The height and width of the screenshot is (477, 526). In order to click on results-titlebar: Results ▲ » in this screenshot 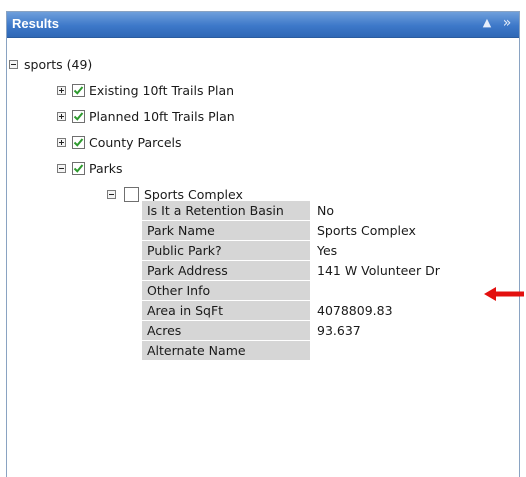, I will do `click(263, 25)`.